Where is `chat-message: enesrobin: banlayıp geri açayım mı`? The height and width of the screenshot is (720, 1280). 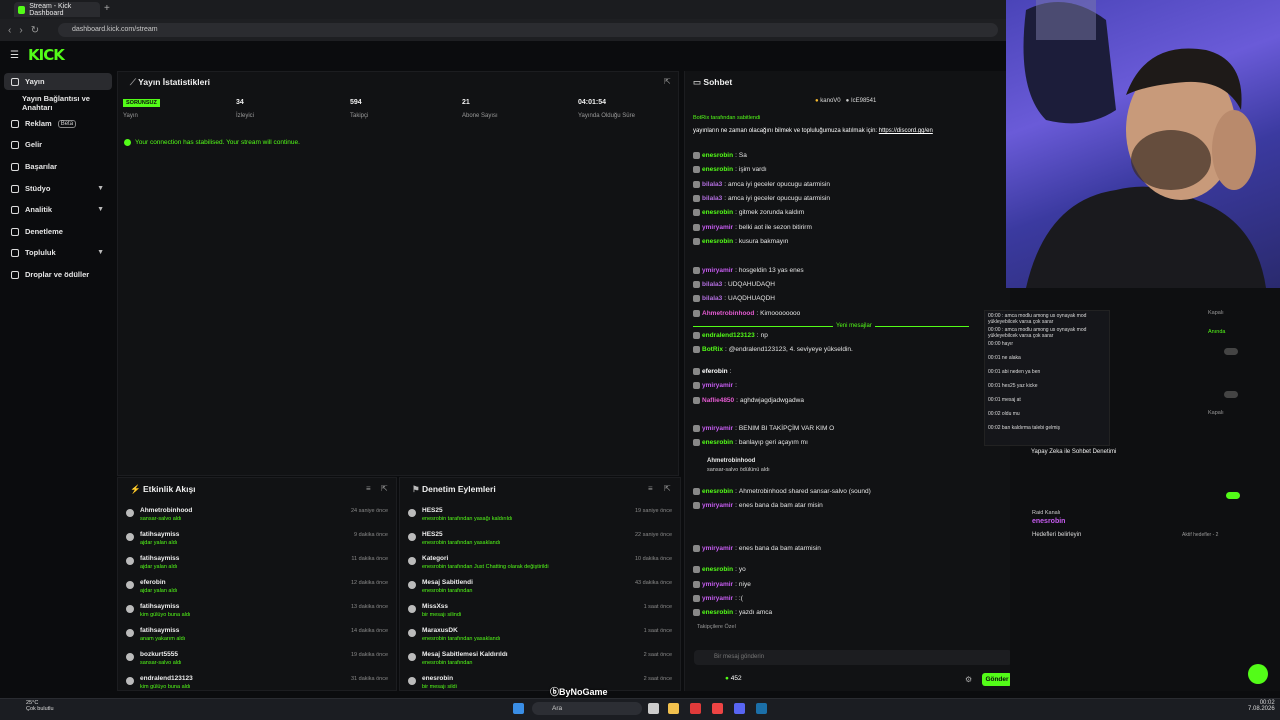
chat-message: enesrobin: banlayıp geri açayım mı is located at coordinates (750, 442).